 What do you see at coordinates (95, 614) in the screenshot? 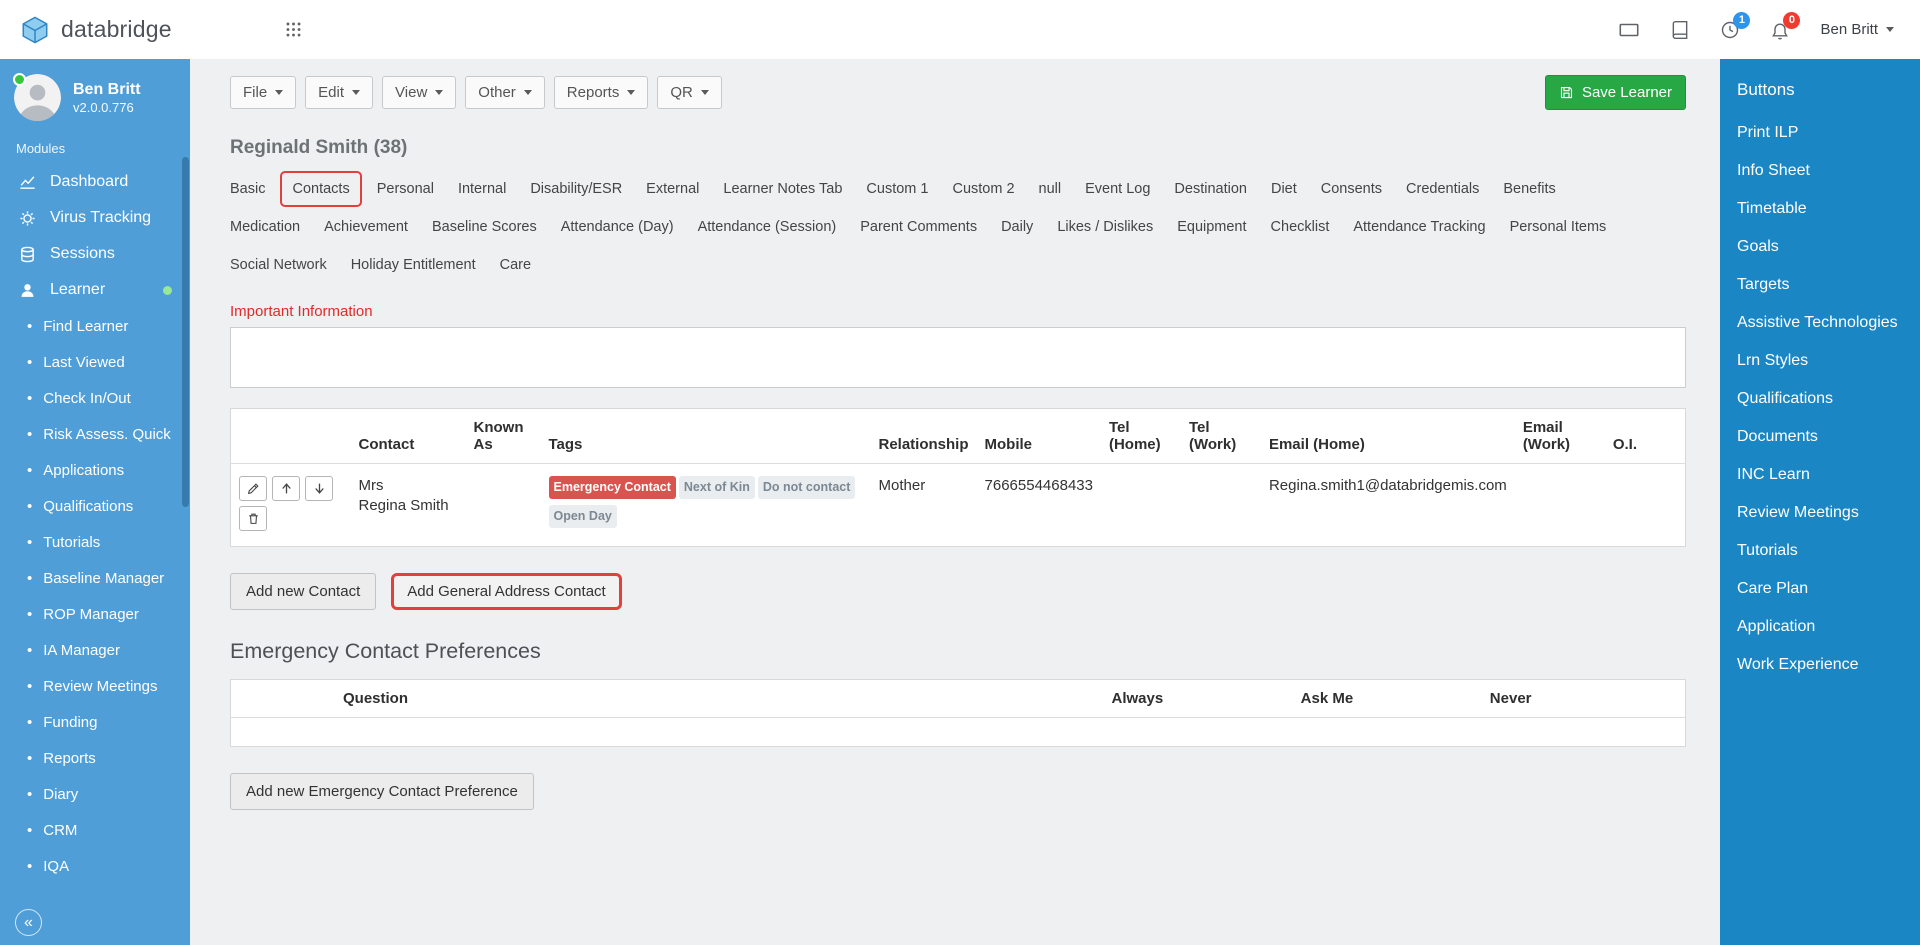
I see `sidebar-item-rop-manager: • ROP Manager` at bounding box center [95, 614].